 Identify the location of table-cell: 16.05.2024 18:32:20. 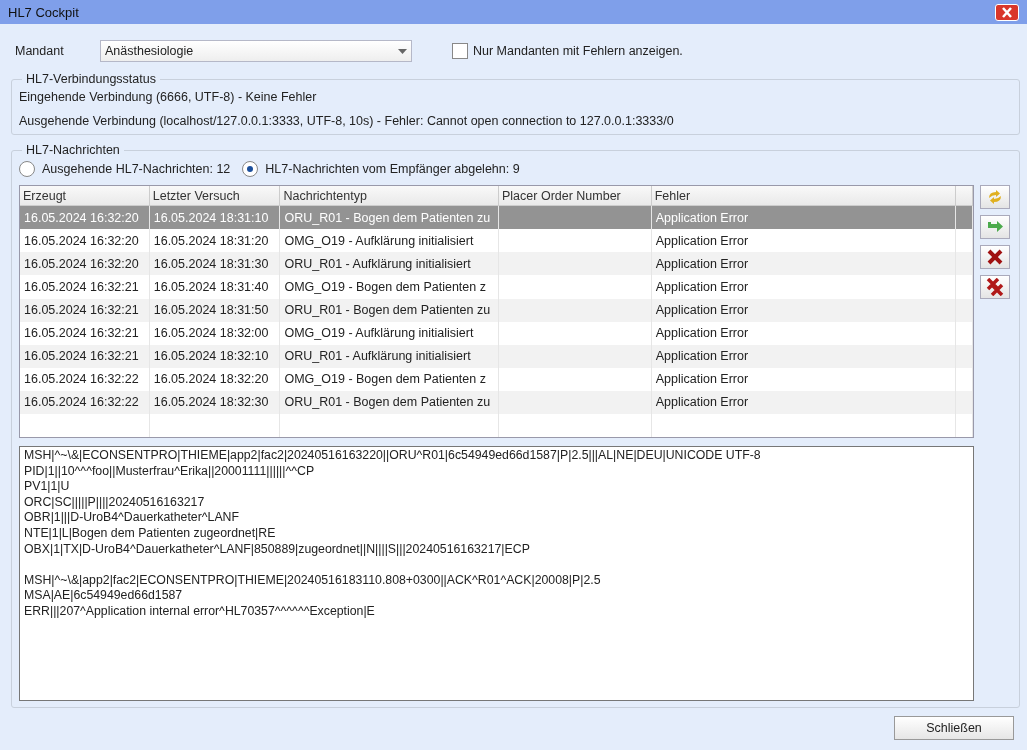
(215, 379).